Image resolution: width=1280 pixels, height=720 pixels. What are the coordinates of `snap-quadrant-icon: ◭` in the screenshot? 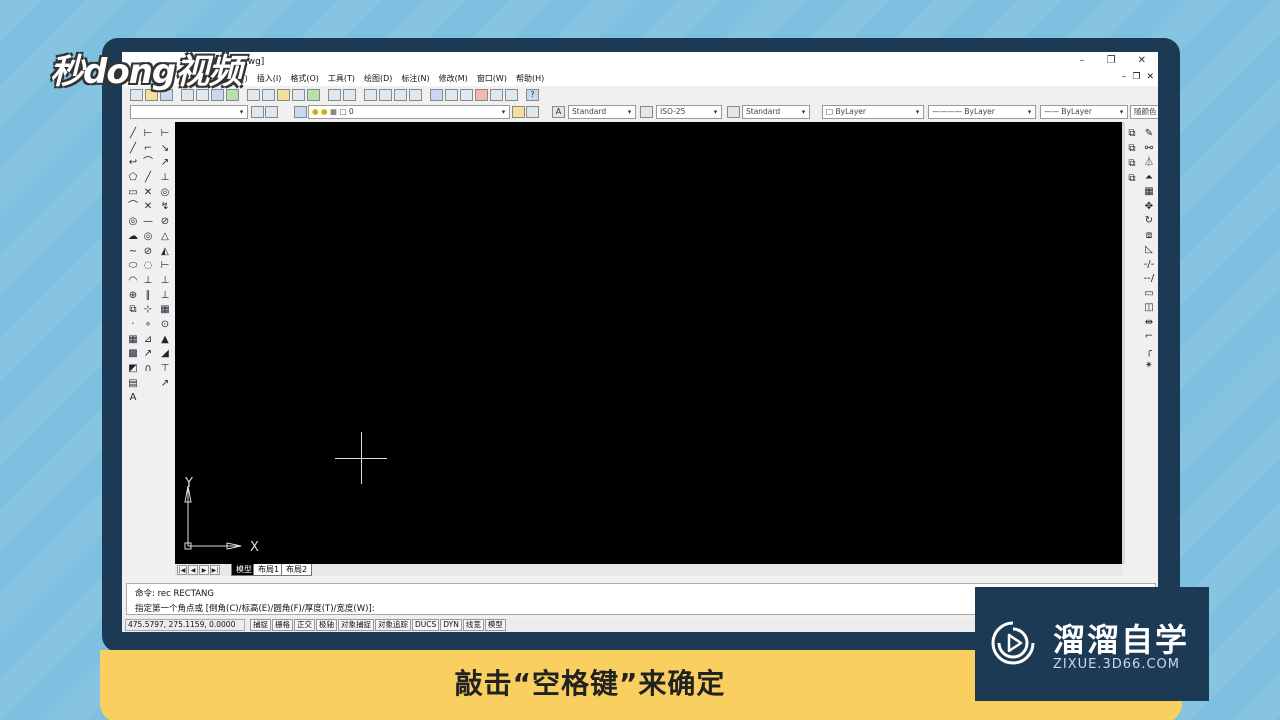 It's located at (165, 252).